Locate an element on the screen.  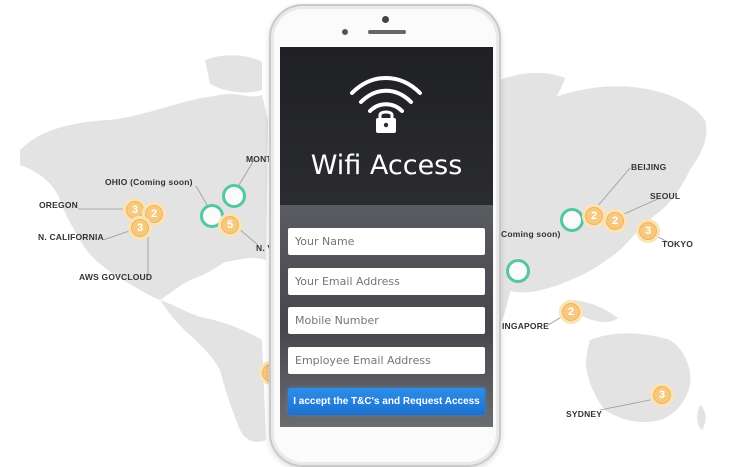
wifi-lock-icon is located at coordinates (386, 104).